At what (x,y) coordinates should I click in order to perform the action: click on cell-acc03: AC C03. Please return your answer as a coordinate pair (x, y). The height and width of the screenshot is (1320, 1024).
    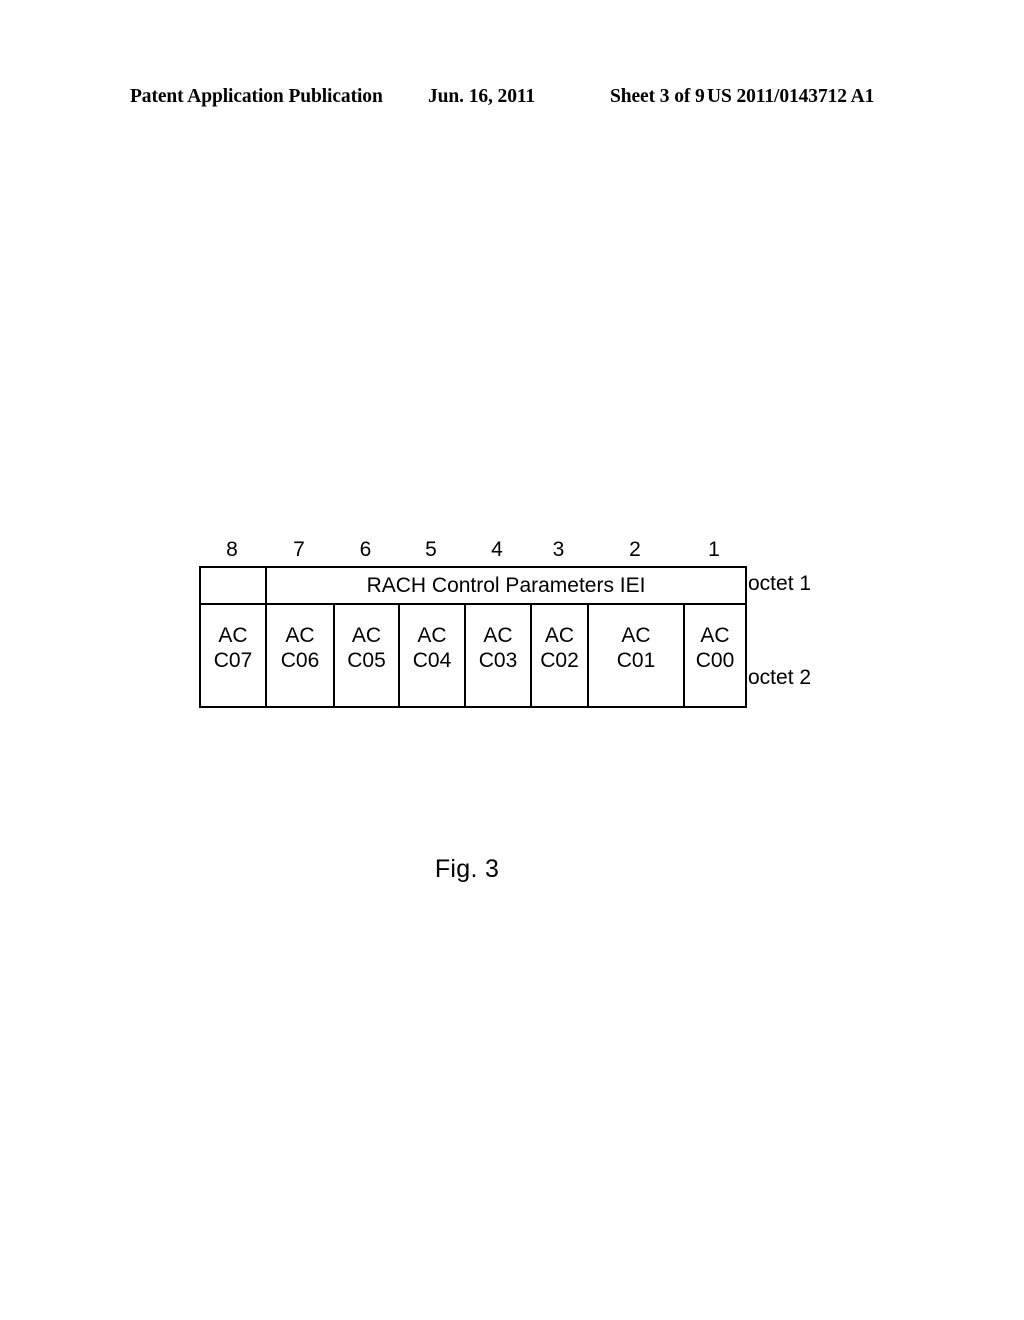
    Looking at the image, I should click on (498, 655).